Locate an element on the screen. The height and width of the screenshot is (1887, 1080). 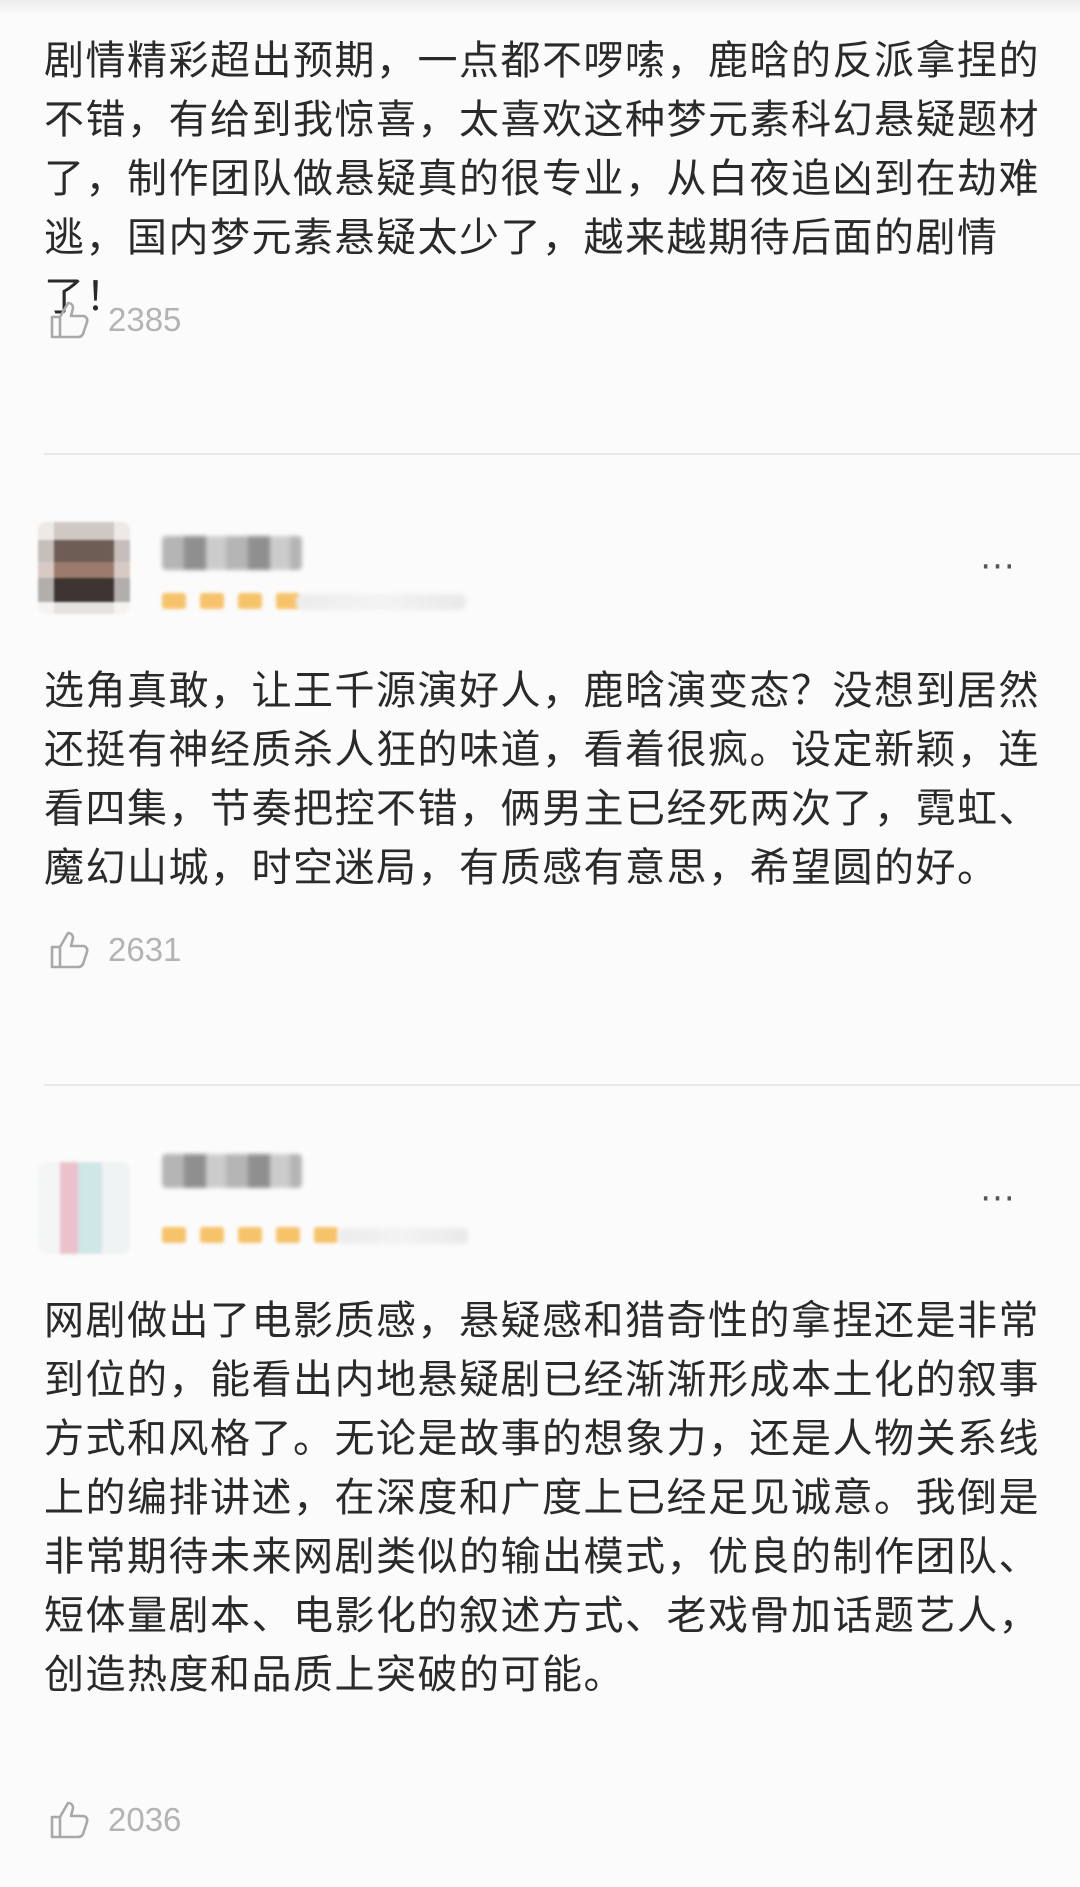
like-button: 2036 is located at coordinates (114, 1820).